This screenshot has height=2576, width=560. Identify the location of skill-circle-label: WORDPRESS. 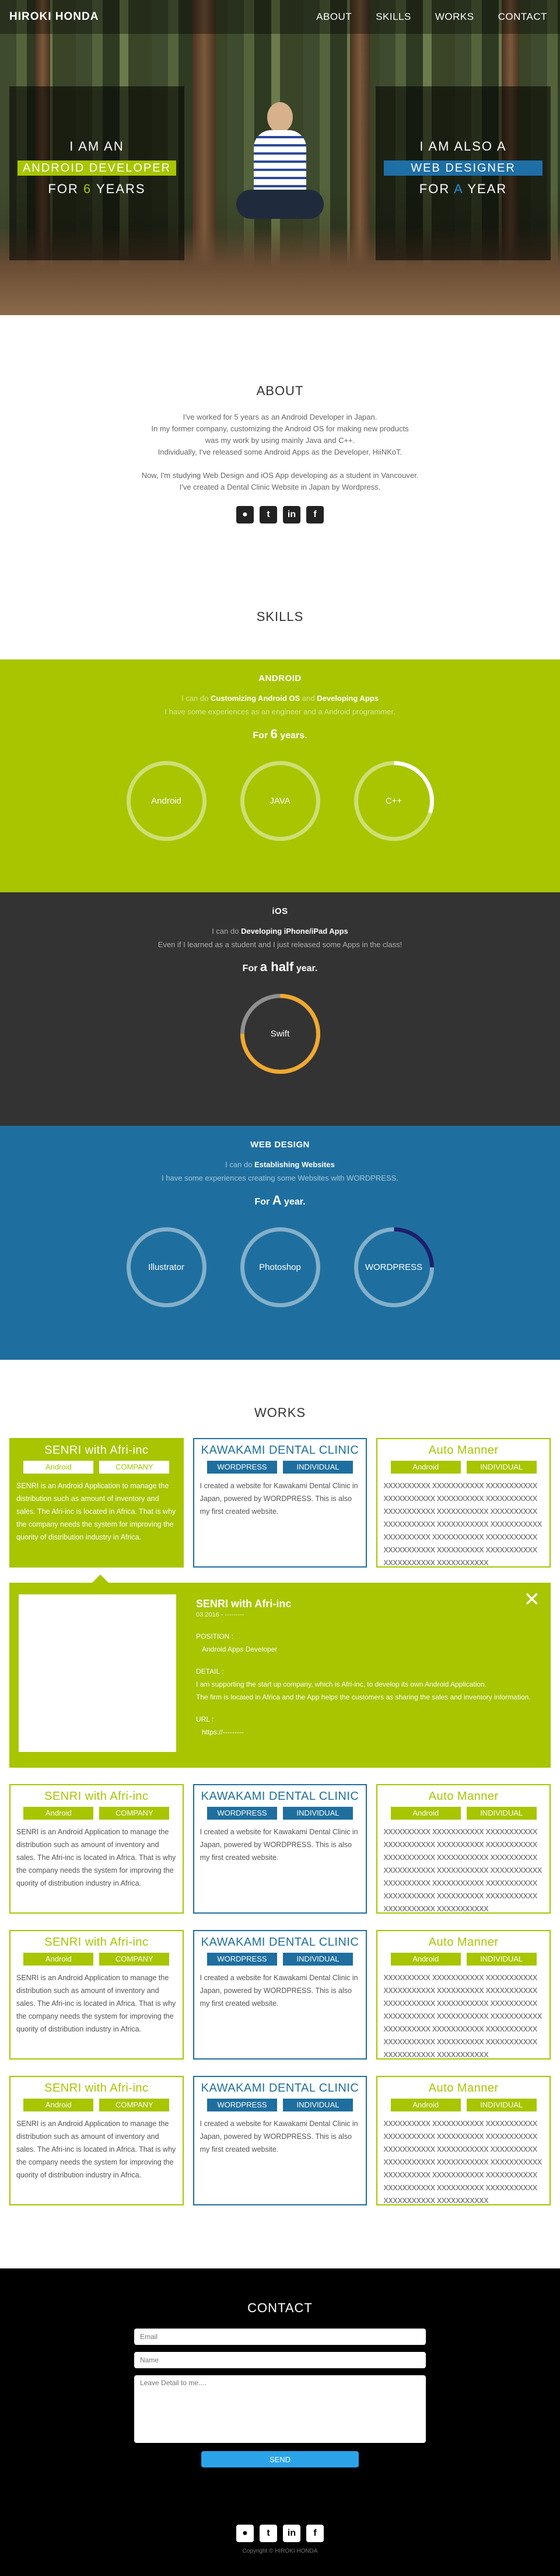
(394, 1267).